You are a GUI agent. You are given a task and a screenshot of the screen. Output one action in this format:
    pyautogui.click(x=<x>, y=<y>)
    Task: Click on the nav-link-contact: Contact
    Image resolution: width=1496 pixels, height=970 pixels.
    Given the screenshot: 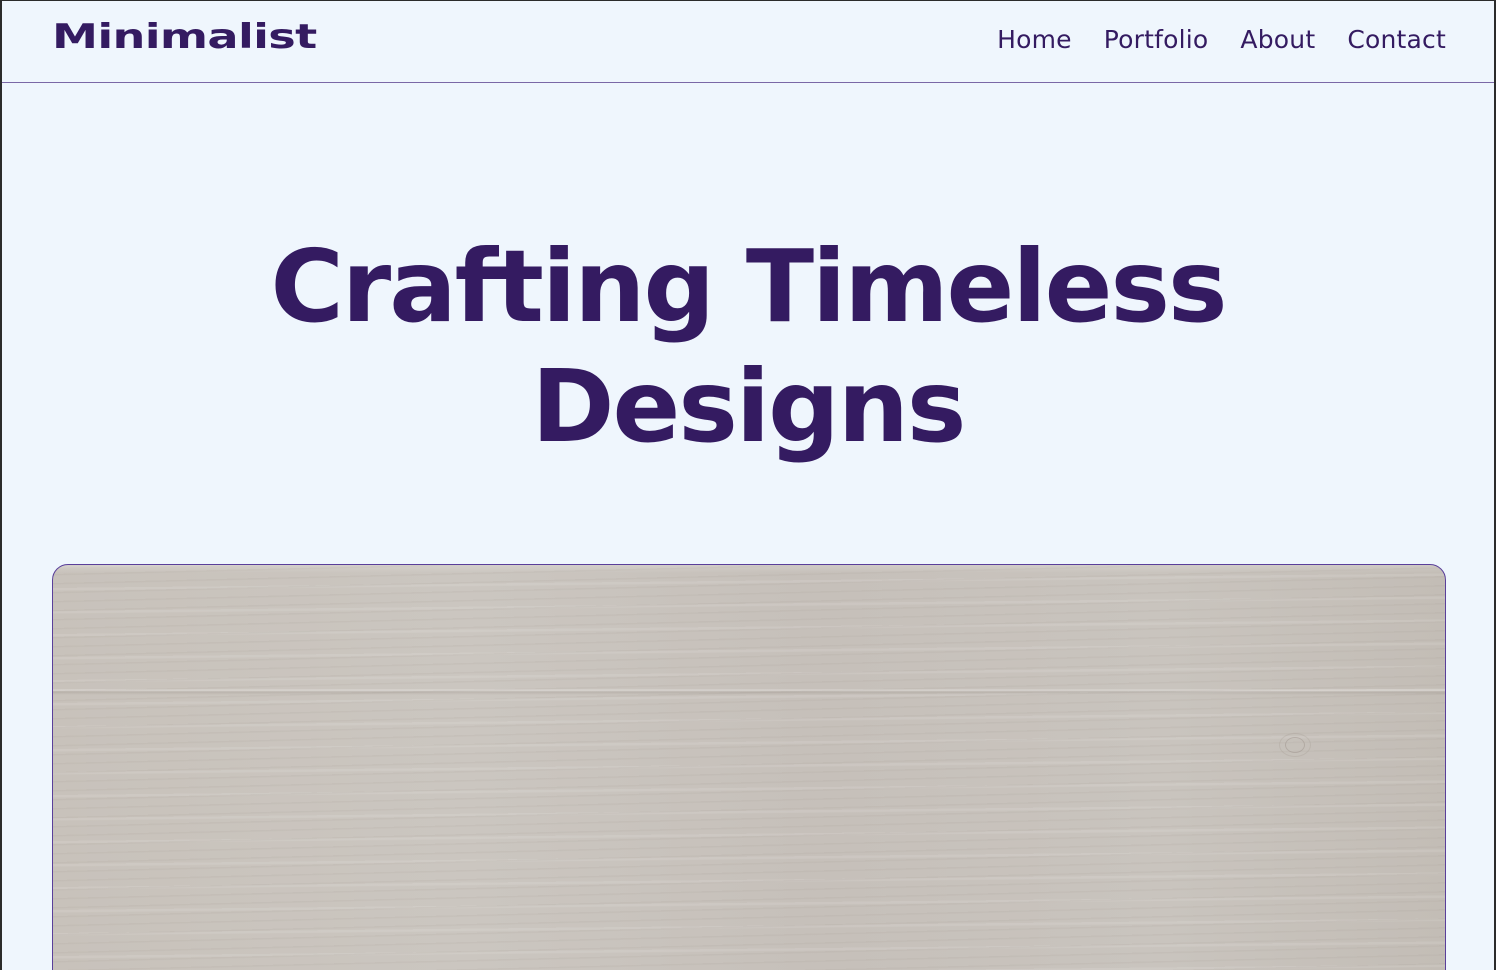 What is the action you would take?
    pyautogui.click(x=1396, y=39)
    